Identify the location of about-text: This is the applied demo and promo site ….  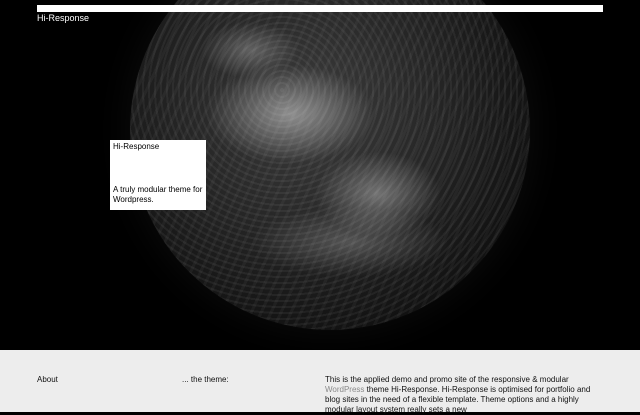
(460, 395).